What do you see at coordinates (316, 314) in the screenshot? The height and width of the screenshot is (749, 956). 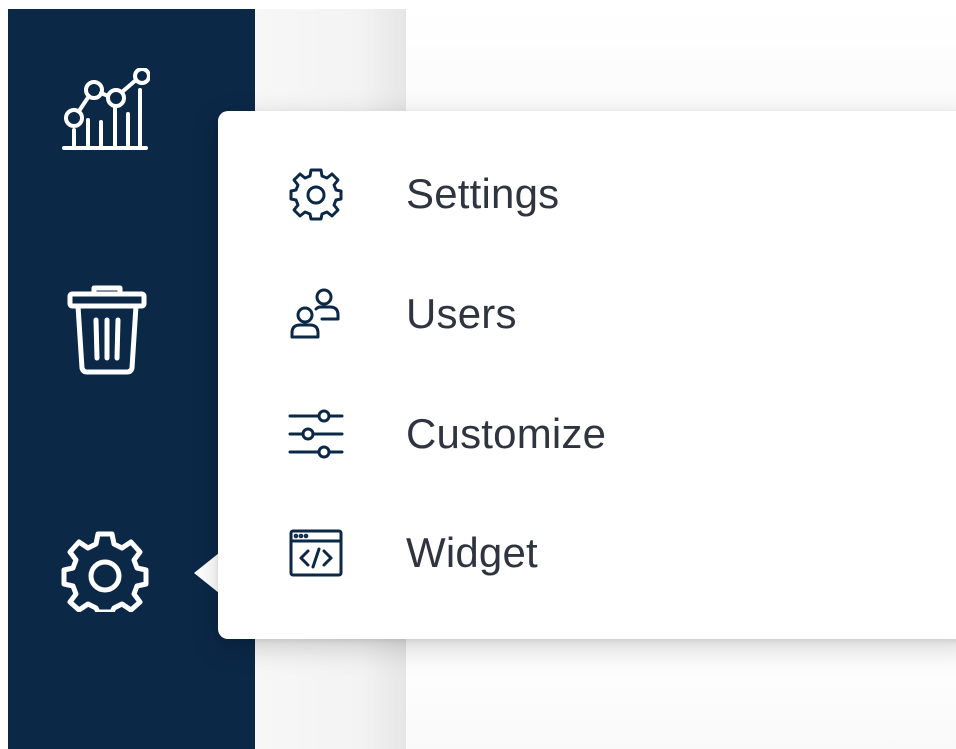 I see `users-icon` at bounding box center [316, 314].